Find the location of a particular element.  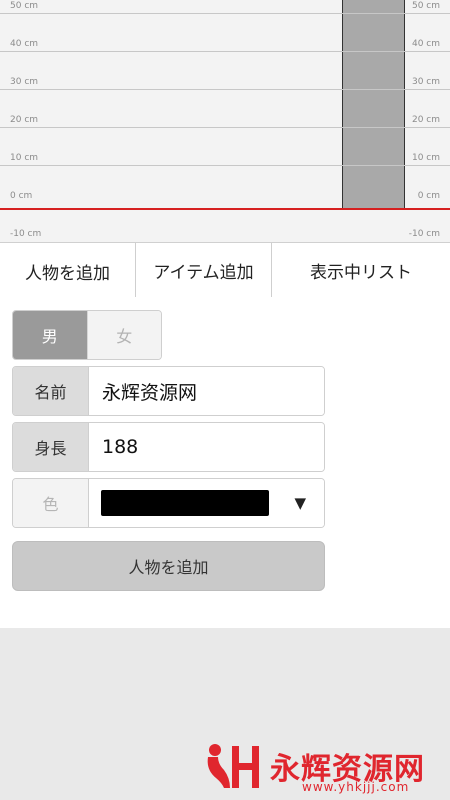

watermark-url: www.yhkjjj.com is located at coordinates (356, 787).